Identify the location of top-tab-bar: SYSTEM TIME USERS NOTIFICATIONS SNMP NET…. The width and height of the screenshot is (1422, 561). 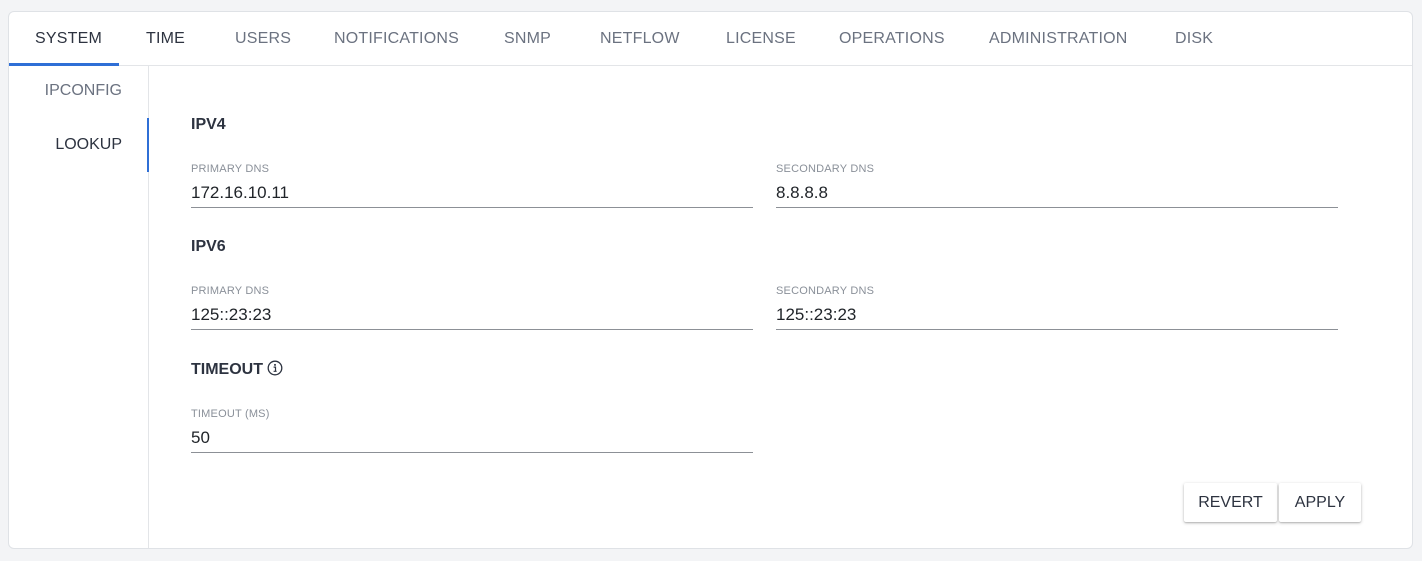
(710, 39).